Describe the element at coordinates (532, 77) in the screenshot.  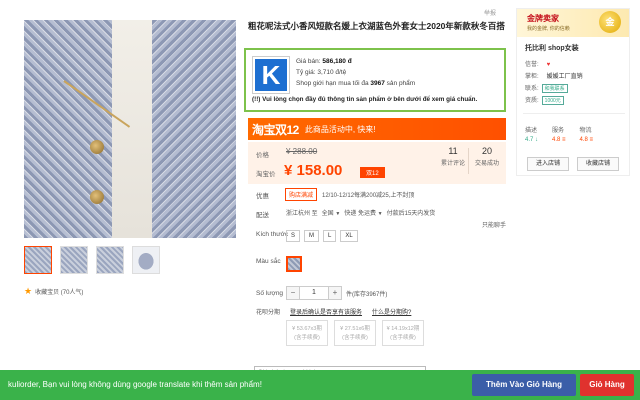
I see `seller-label: 掌柜:` at that location.